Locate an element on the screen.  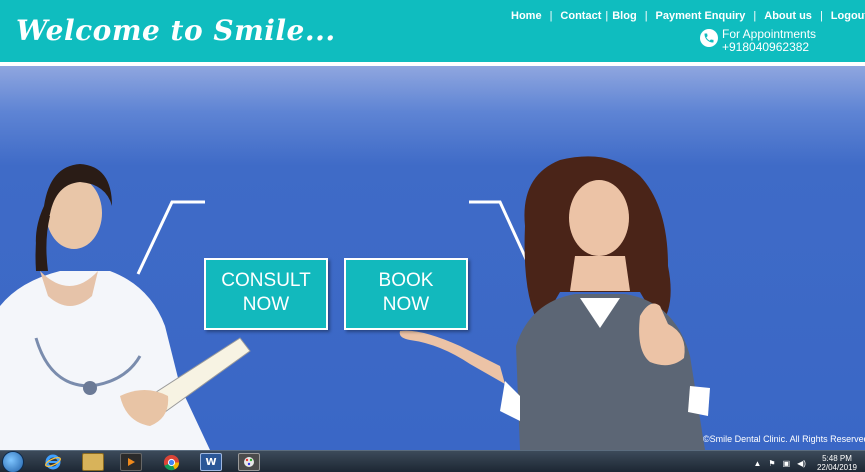
nav-payment-enquiry: Payment Enquiry is located at coordinates (701, 16).